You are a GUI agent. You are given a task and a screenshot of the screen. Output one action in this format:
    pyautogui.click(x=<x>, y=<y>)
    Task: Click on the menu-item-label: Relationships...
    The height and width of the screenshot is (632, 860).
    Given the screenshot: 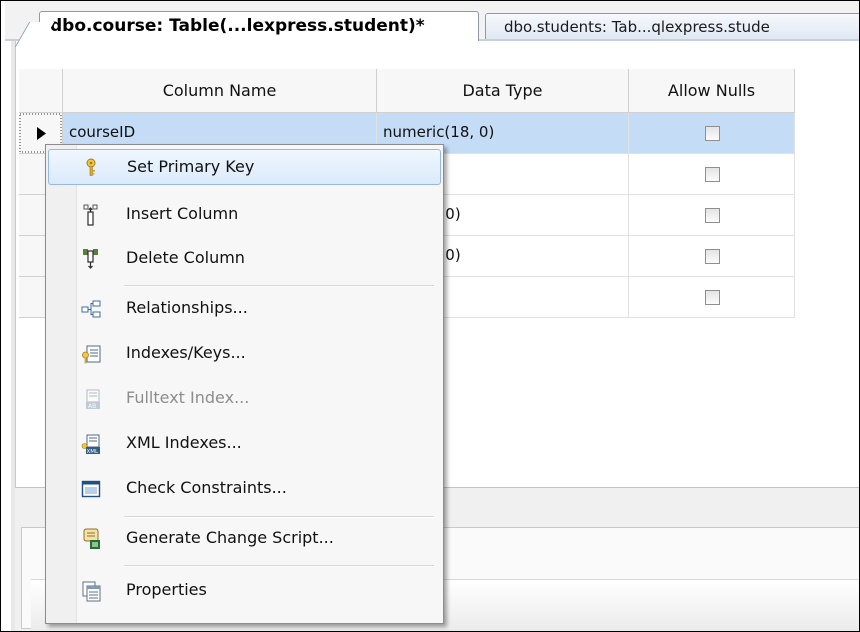 What is the action you would take?
    pyautogui.click(x=187, y=307)
    